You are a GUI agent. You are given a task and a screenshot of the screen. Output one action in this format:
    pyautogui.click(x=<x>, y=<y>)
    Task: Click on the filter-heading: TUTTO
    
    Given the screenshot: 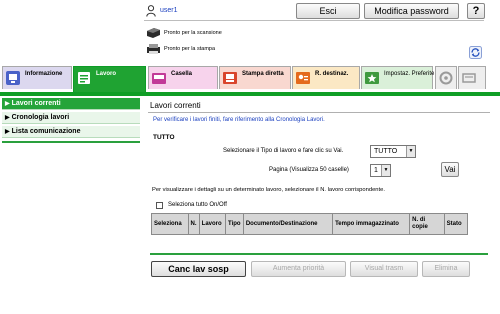 What is the action you would take?
    pyautogui.click(x=164, y=137)
    